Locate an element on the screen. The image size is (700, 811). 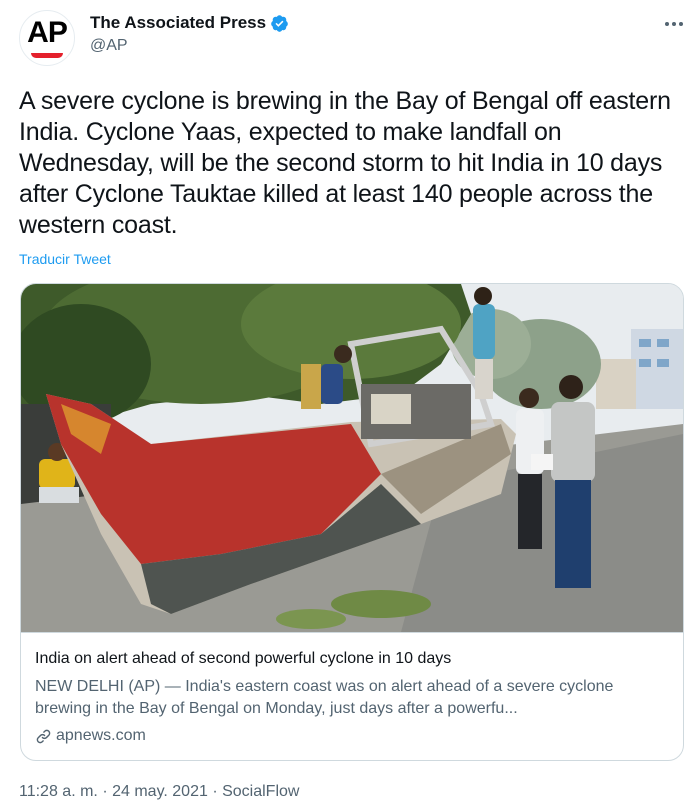
tweet-date: 24 may. 2021 is located at coordinates (160, 791).